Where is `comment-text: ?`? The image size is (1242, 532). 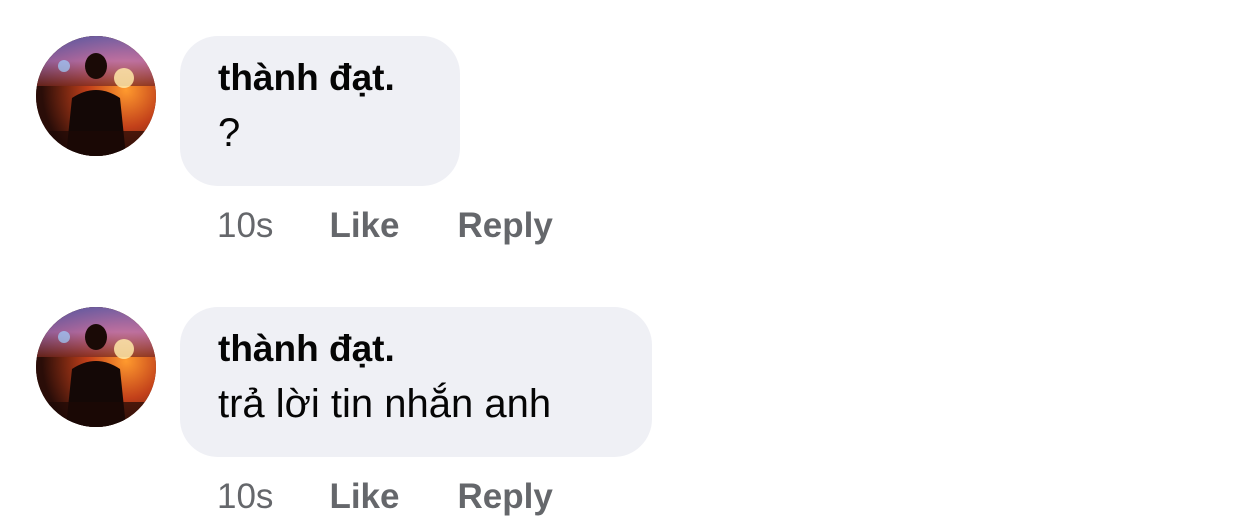 comment-text: ? is located at coordinates (229, 133).